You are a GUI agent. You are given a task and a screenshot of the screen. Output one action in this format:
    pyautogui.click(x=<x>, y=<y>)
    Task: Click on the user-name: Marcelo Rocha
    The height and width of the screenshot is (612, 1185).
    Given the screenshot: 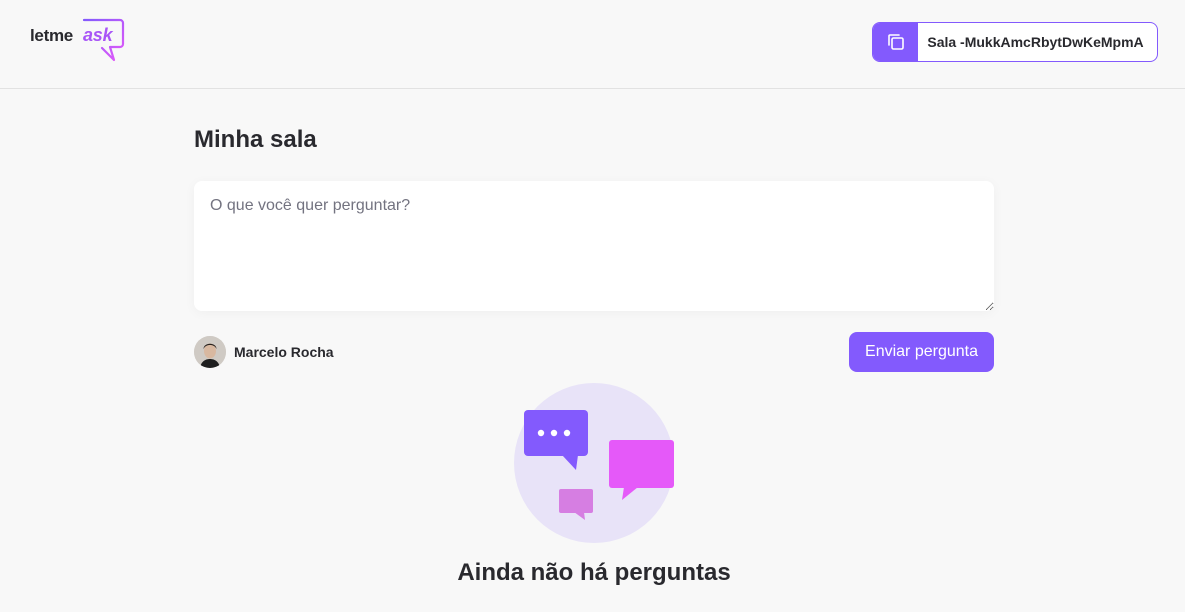 What is the action you would take?
    pyautogui.click(x=284, y=352)
    